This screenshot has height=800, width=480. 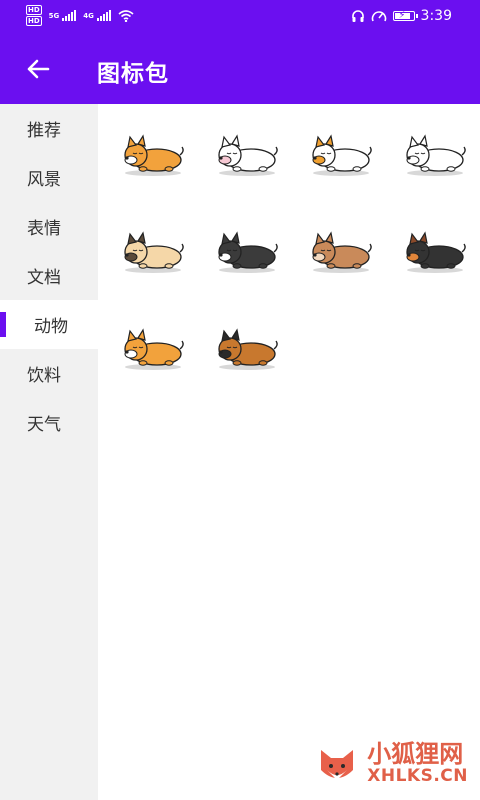 What do you see at coordinates (417, 775) in the screenshot?
I see `watermark-en: XHLKS.CN` at bounding box center [417, 775].